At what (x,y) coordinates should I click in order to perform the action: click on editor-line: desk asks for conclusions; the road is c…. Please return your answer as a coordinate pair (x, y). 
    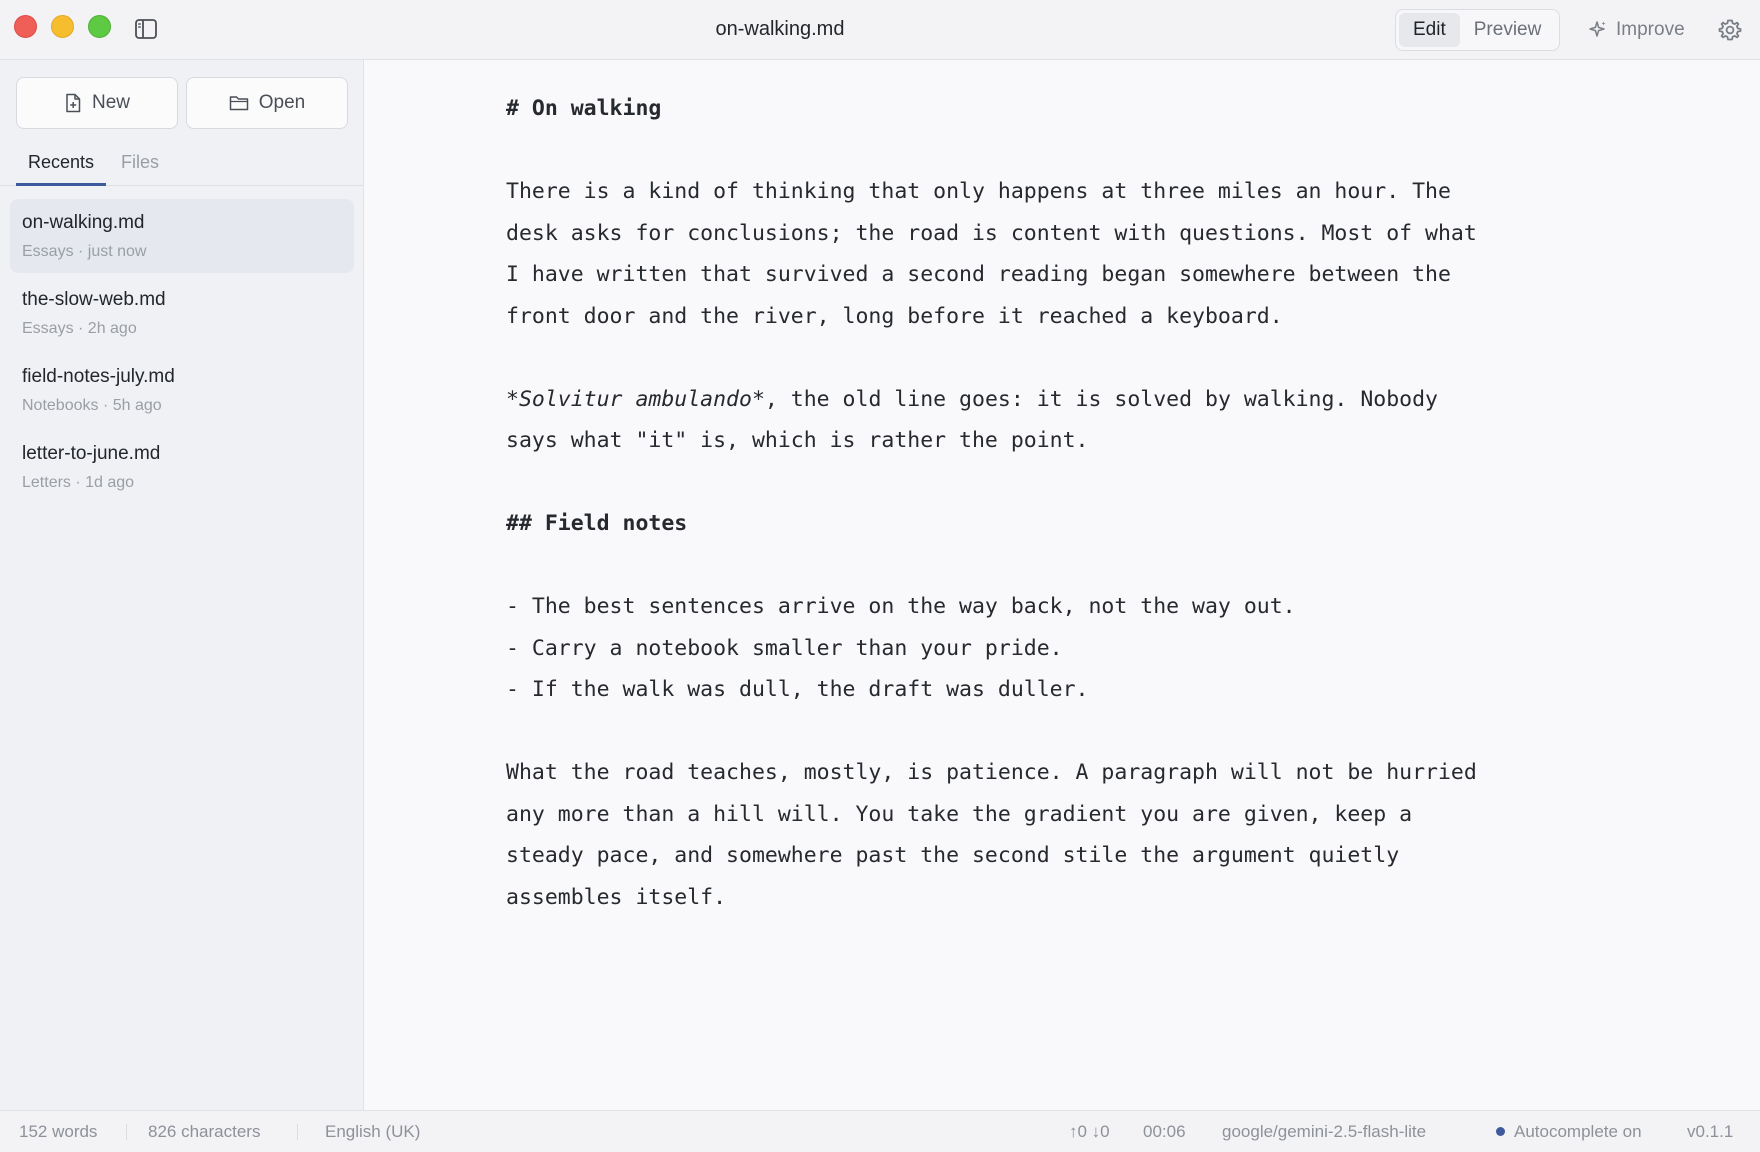
    Looking at the image, I should click on (991, 233).